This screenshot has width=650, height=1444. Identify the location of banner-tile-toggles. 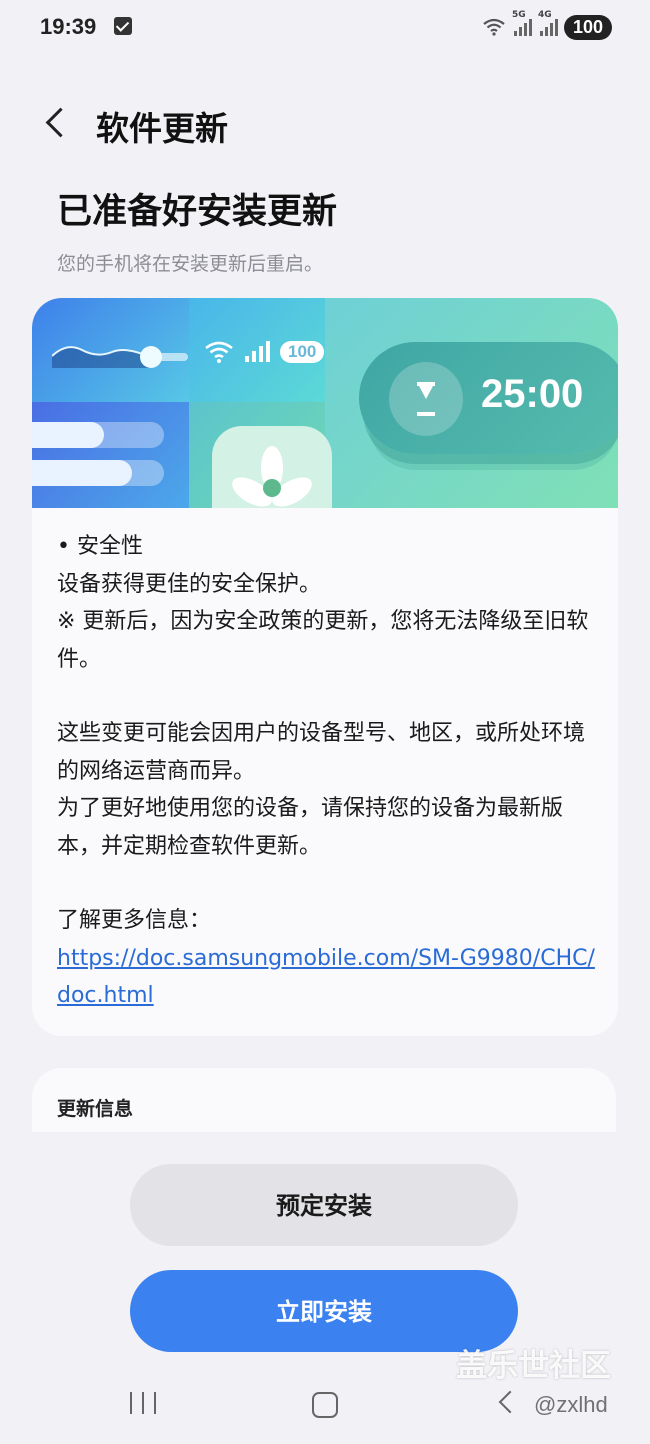
(110, 455).